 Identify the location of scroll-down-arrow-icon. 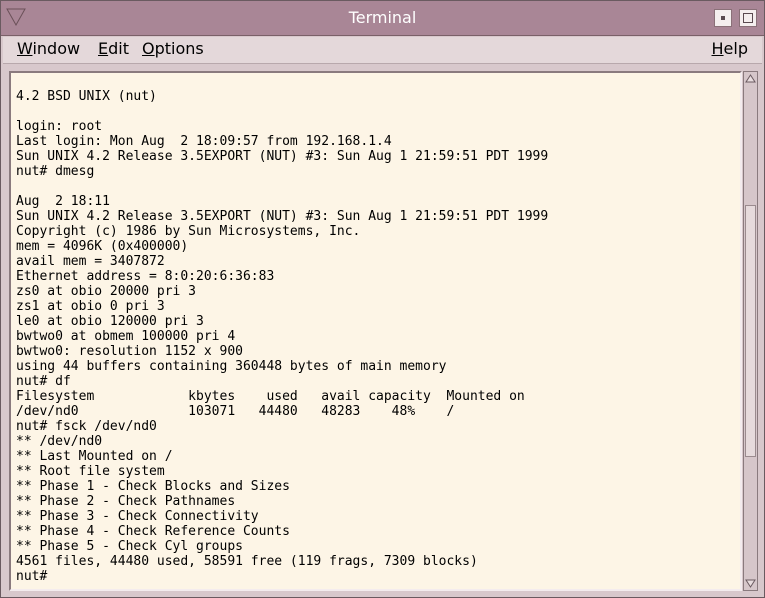
(750, 583).